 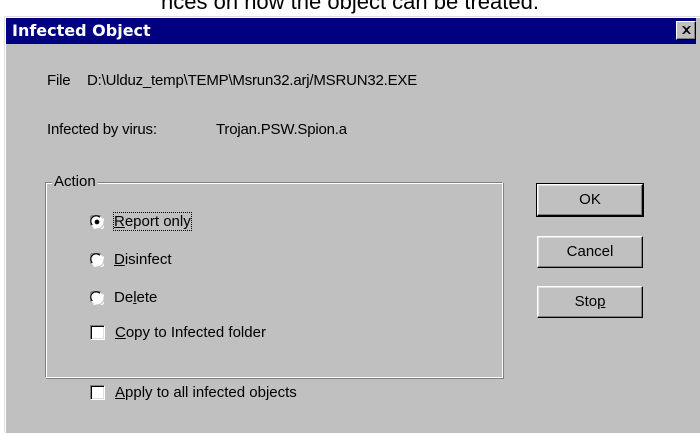 I want to click on action-legend: Action, so click(x=75, y=182).